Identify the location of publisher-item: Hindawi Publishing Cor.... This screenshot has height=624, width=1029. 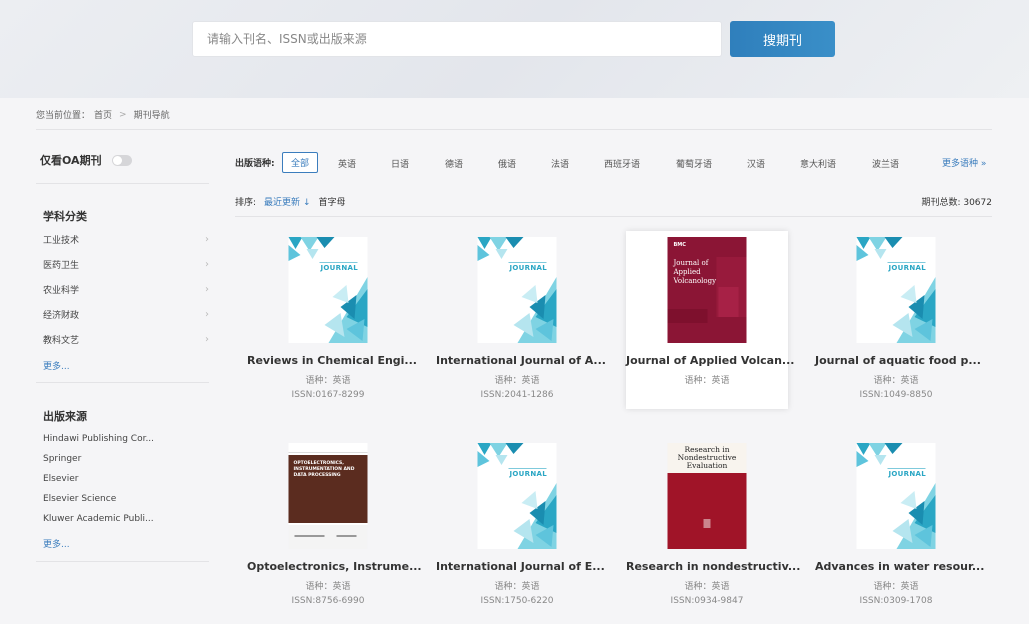
(126, 439).